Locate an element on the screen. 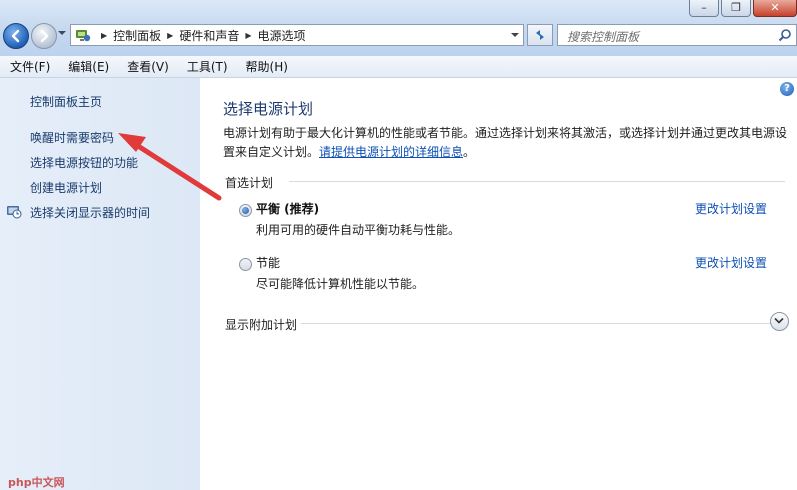 The image size is (797, 490). refresh-icon is located at coordinates (540, 35).